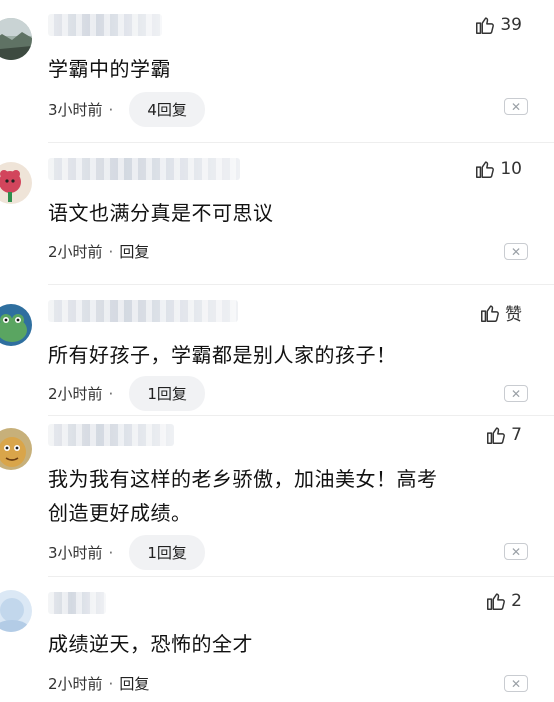  Describe the element at coordinates (222, 355) in the screenshot. I see `comment-text: 所有好孩子，学霸都是别人家的孩子！` at that location.